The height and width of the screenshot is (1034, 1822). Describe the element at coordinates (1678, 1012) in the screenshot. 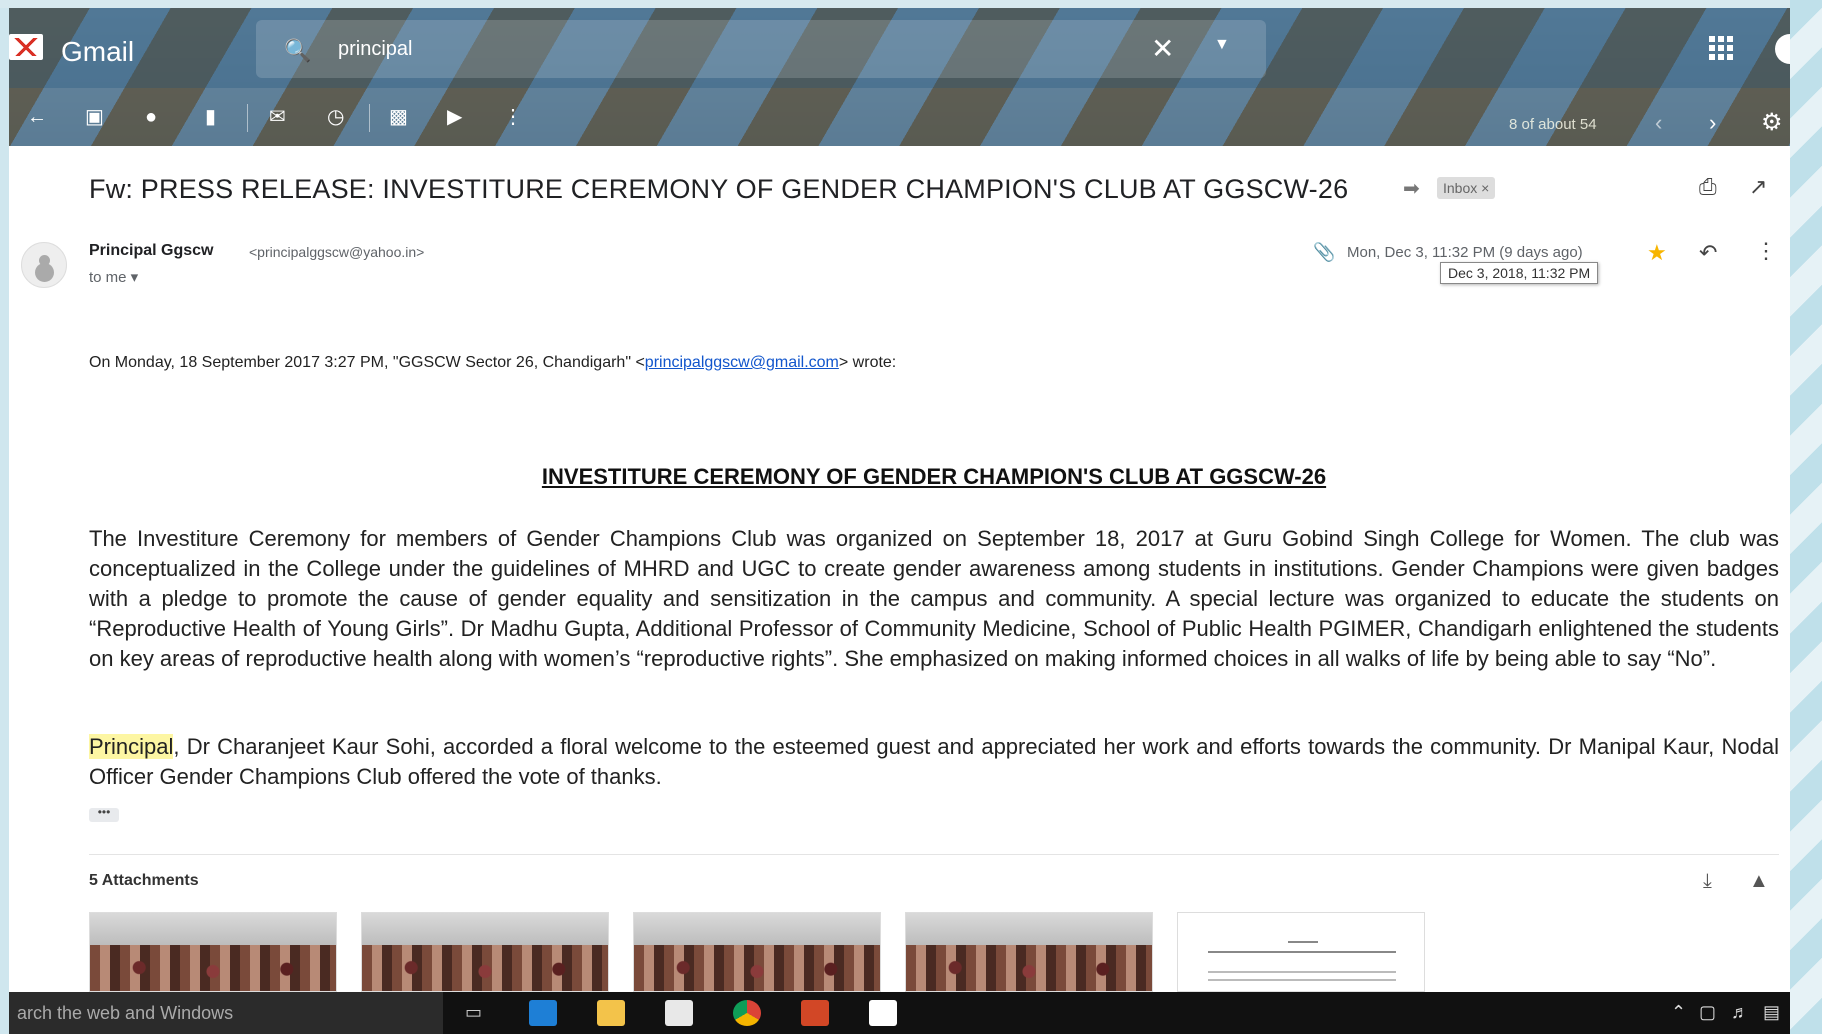

I see `show-hidden-icons-icon: ⌃` at that location.